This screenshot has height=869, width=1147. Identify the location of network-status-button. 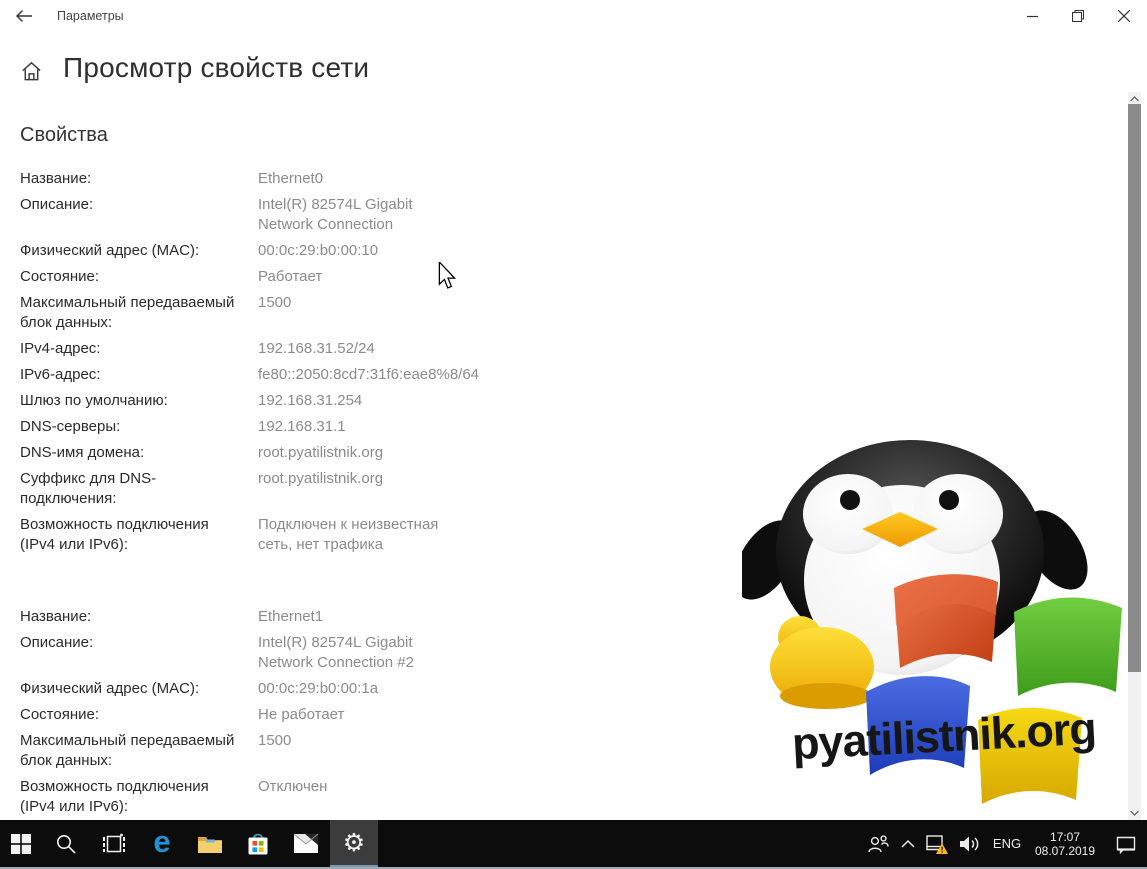
(937, 843).